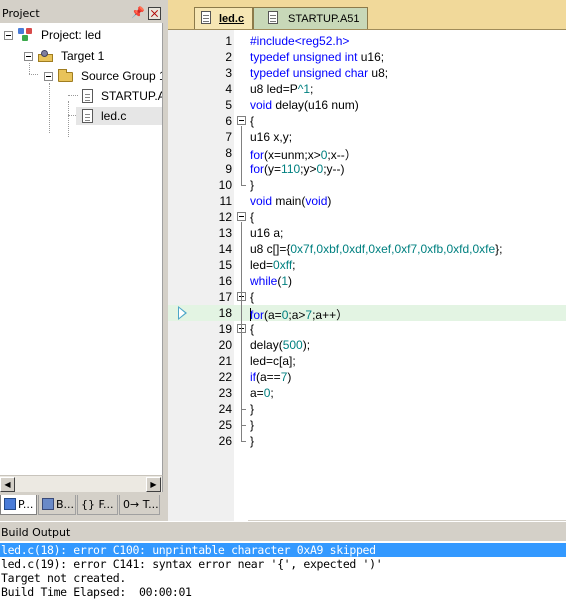  What do you see at coordinates (290, 201) in the screenshot?
I see `code-text: void main(void)` at bounding box center [290, 201].